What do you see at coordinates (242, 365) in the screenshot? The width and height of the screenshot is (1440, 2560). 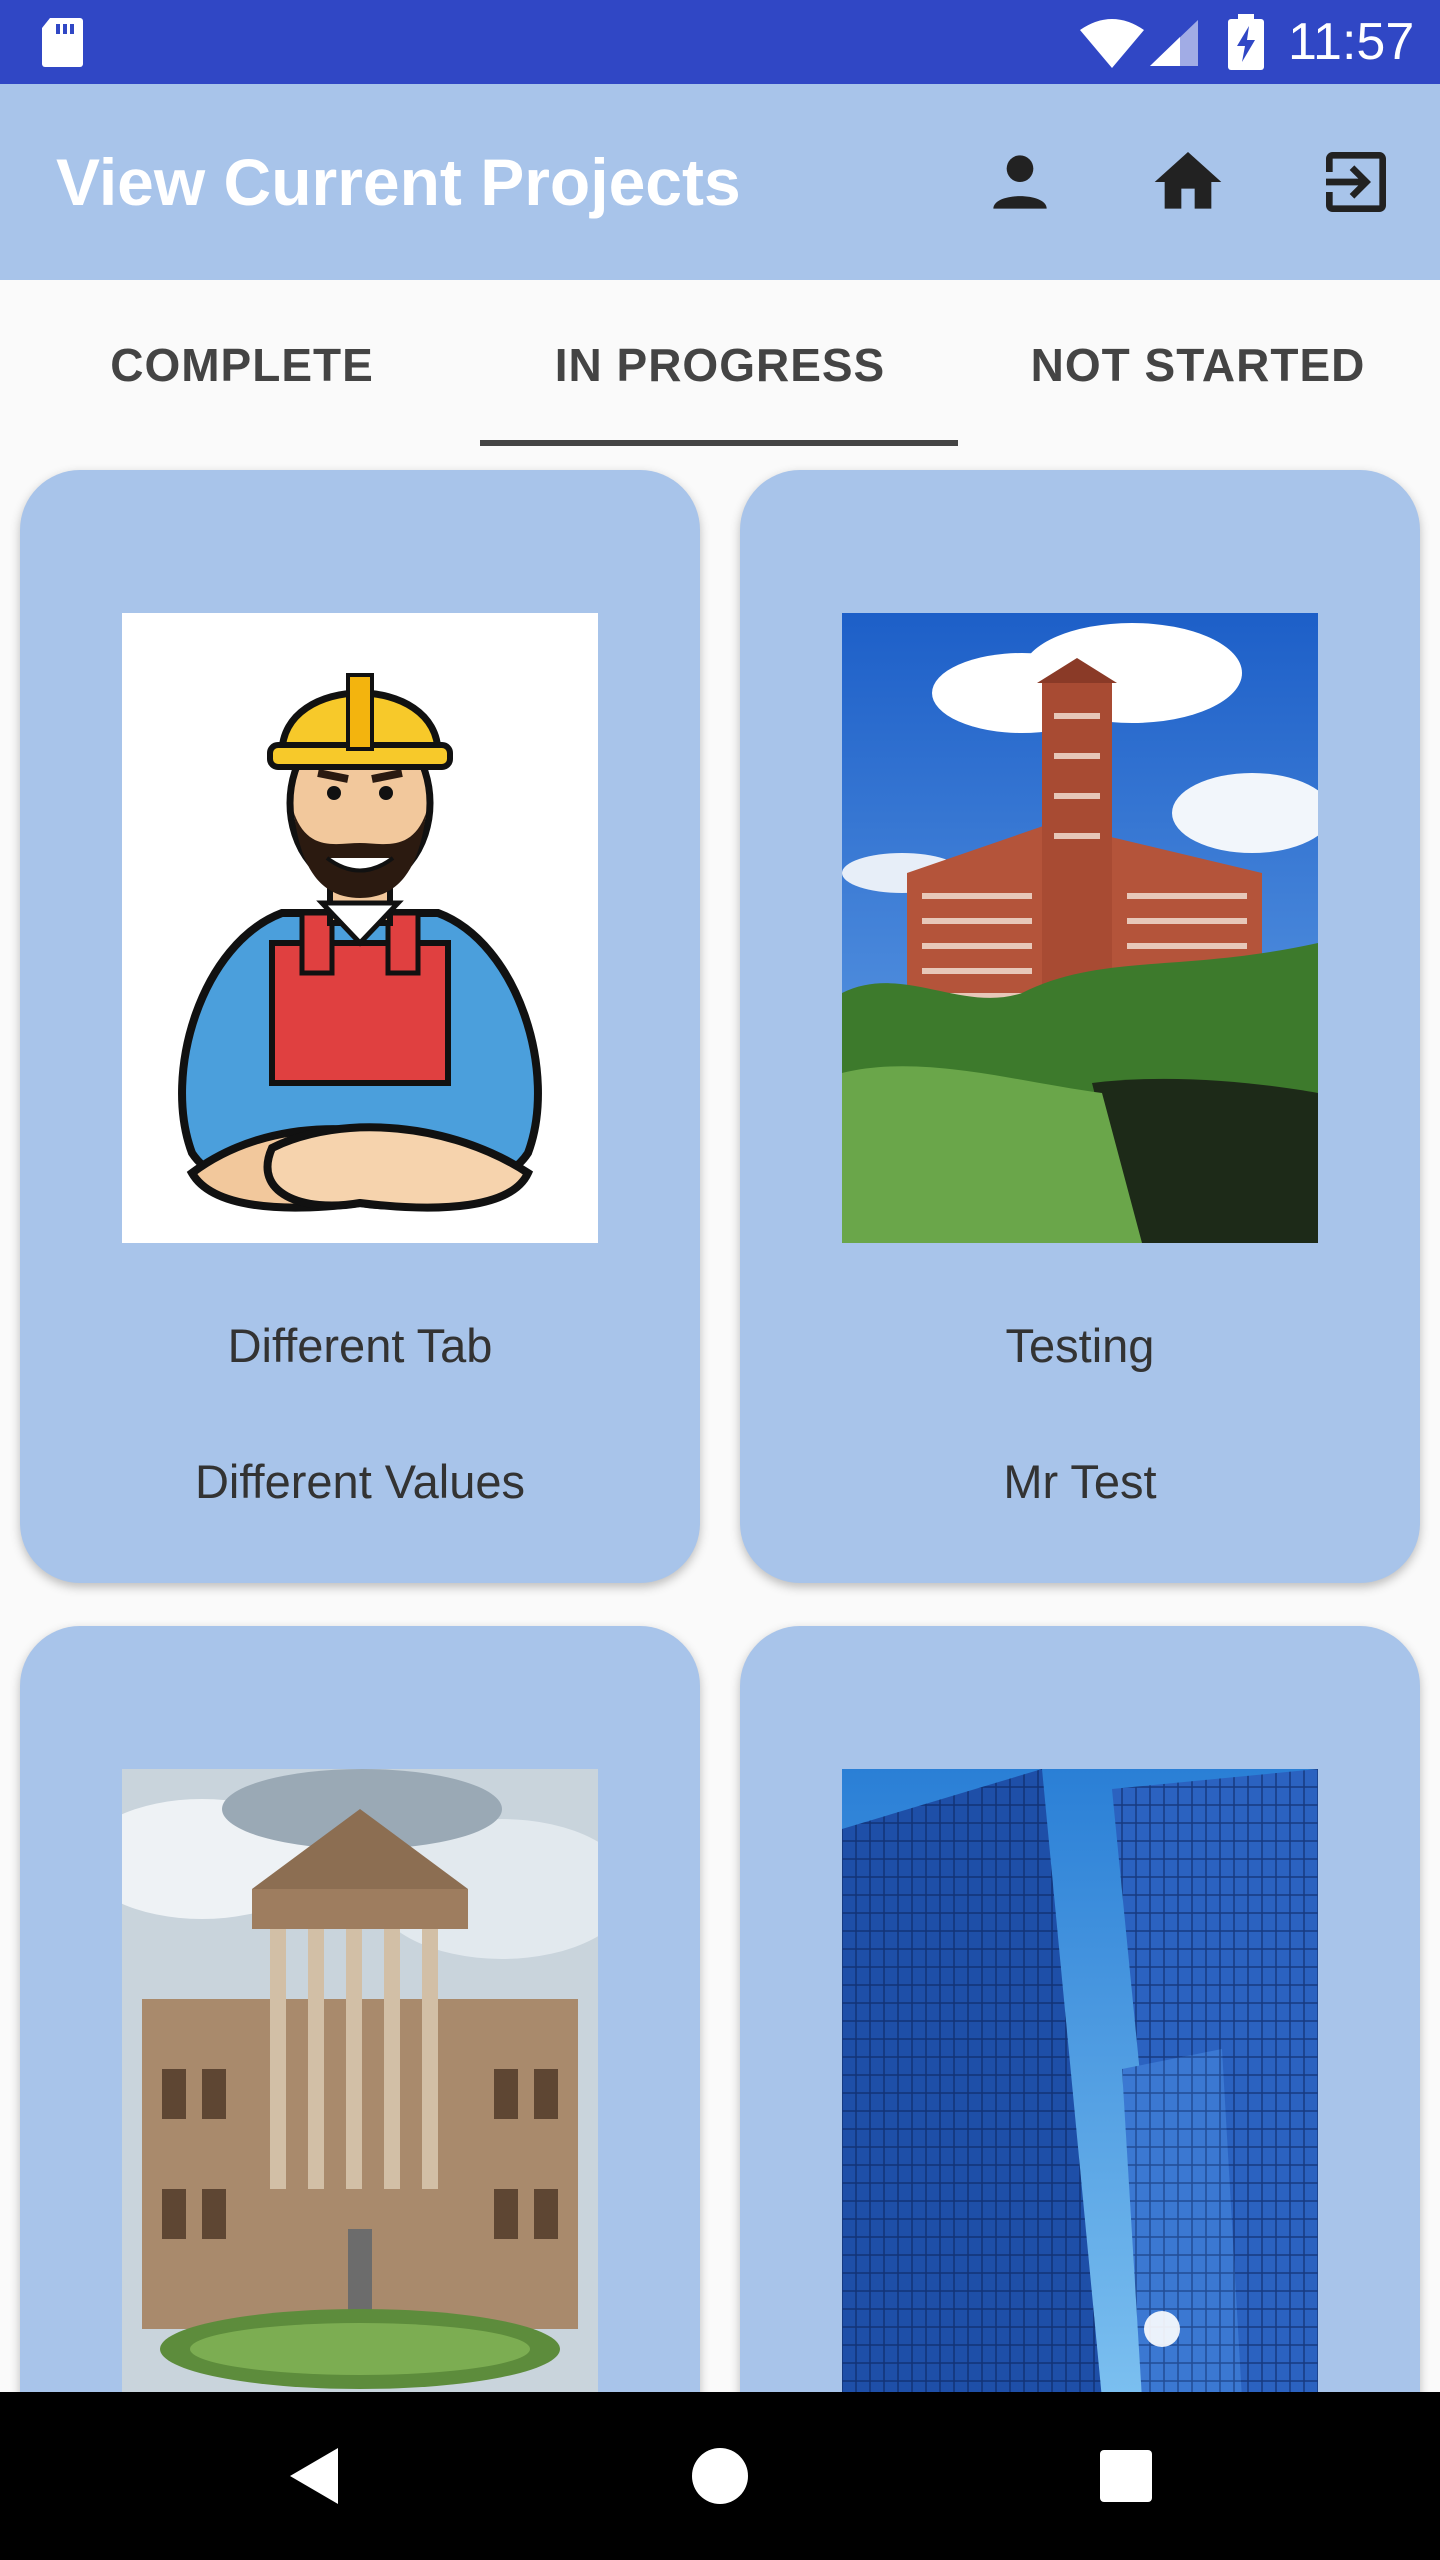 I see `tab-complete: COMPLETE` at bounding box center [242, 365].